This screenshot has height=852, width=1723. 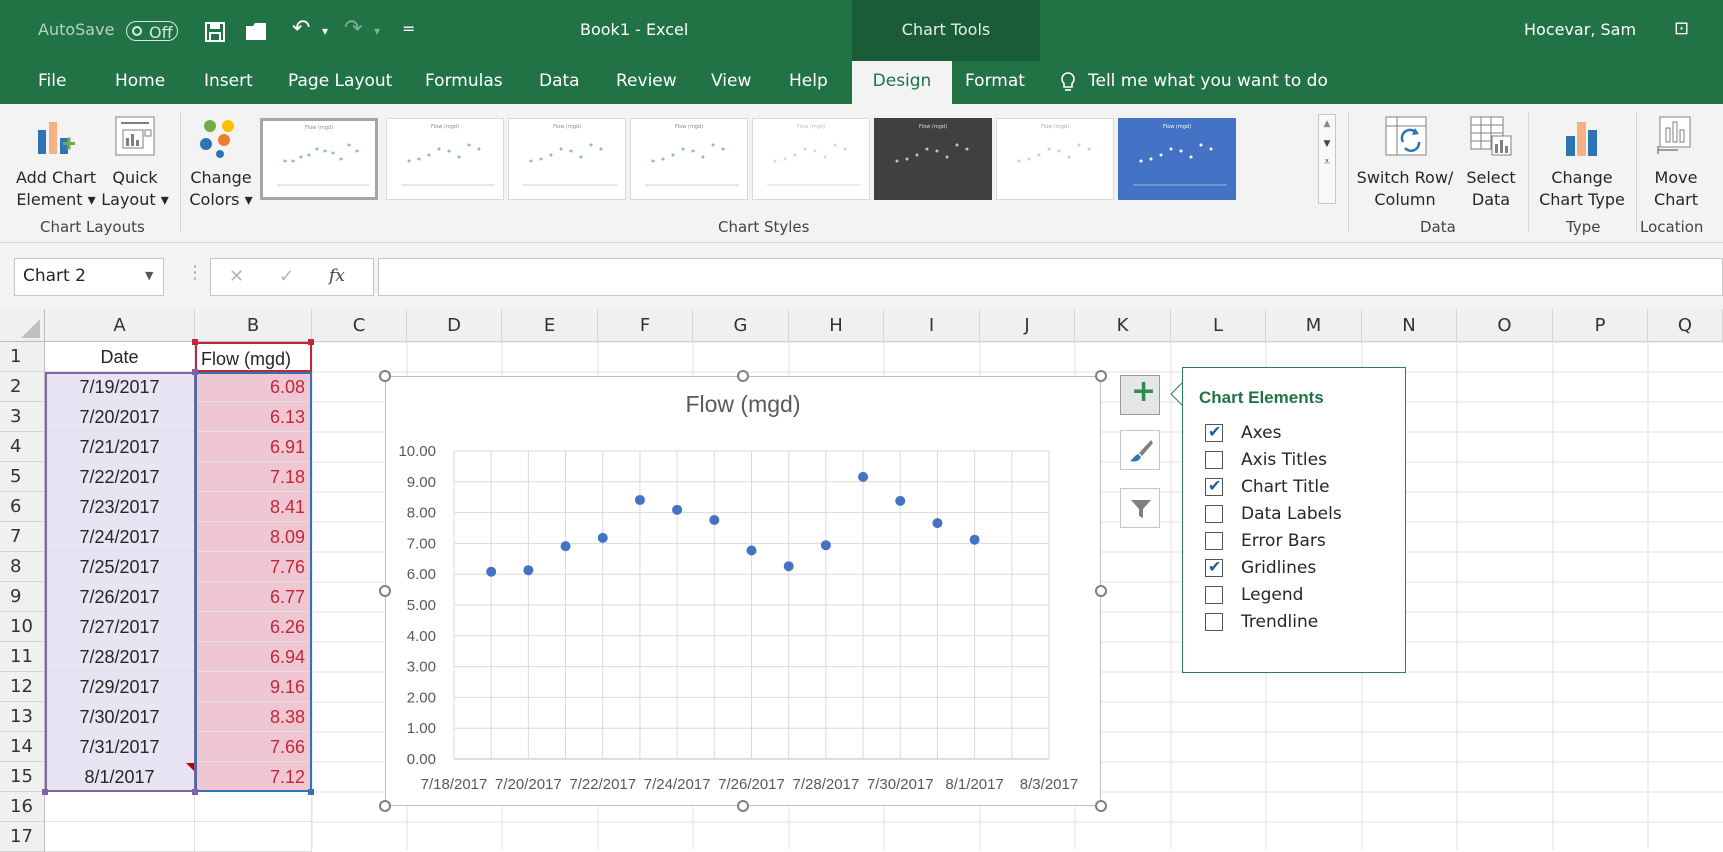 What do you see at coordinates (22, 567) in the screenshot?
I see `row-header: 8` at bounding box center [22, 567].